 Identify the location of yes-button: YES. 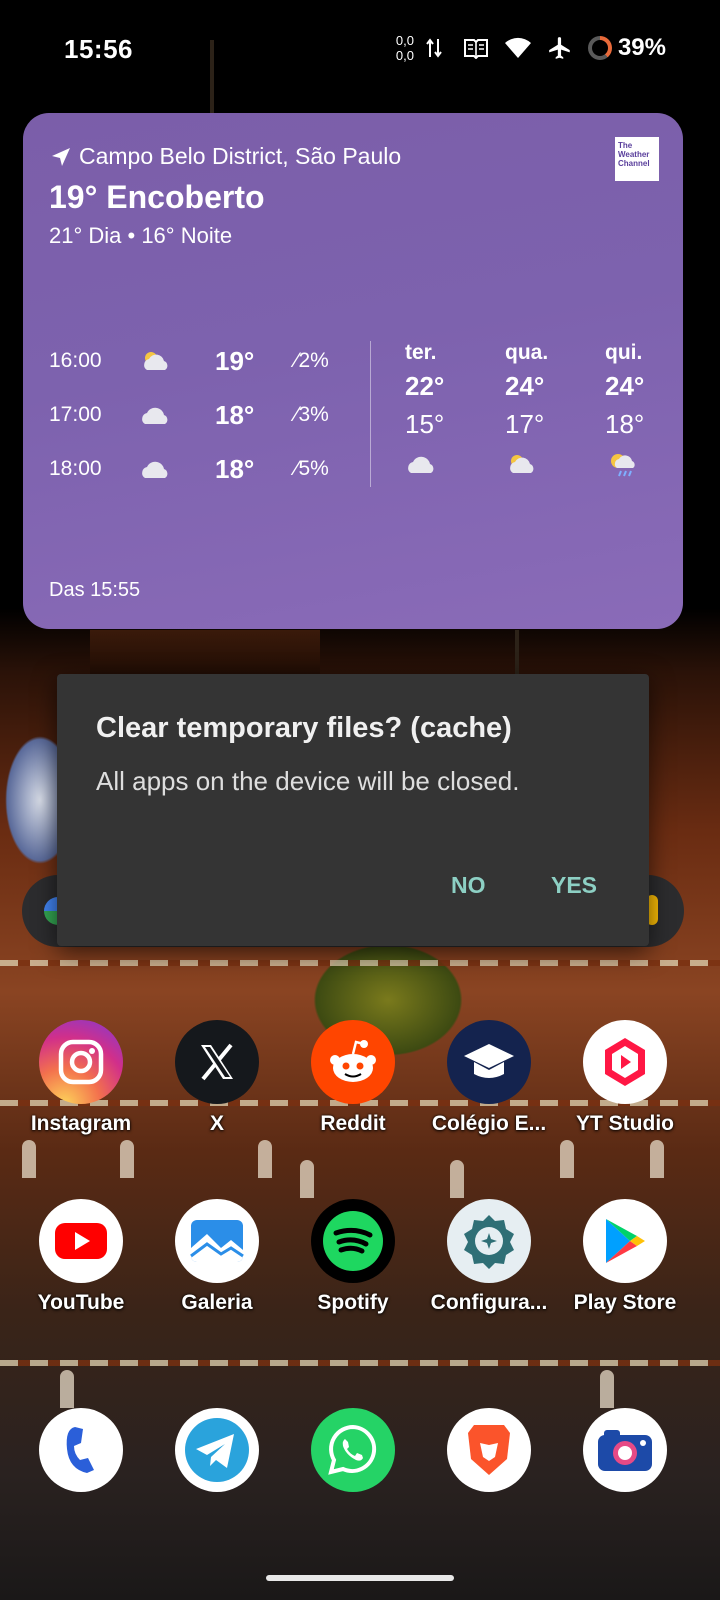
(574, 885).